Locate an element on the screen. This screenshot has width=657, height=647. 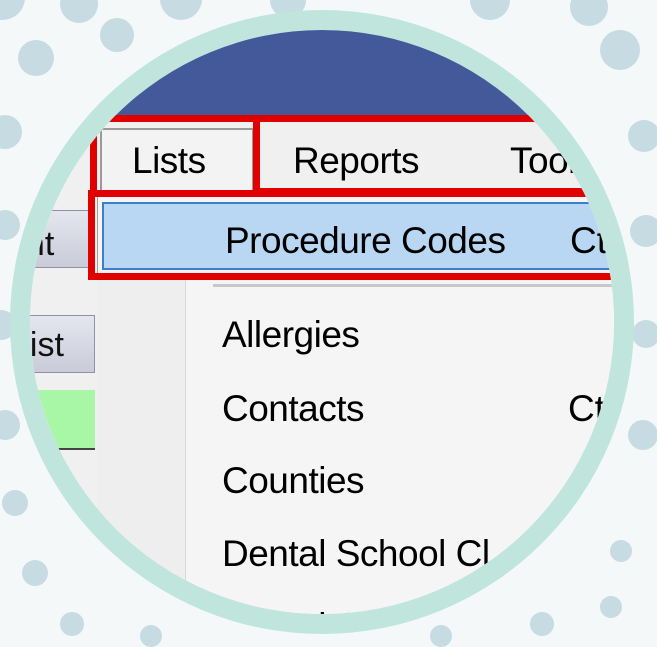
window-title-bar is located at coordinates (322, 75).